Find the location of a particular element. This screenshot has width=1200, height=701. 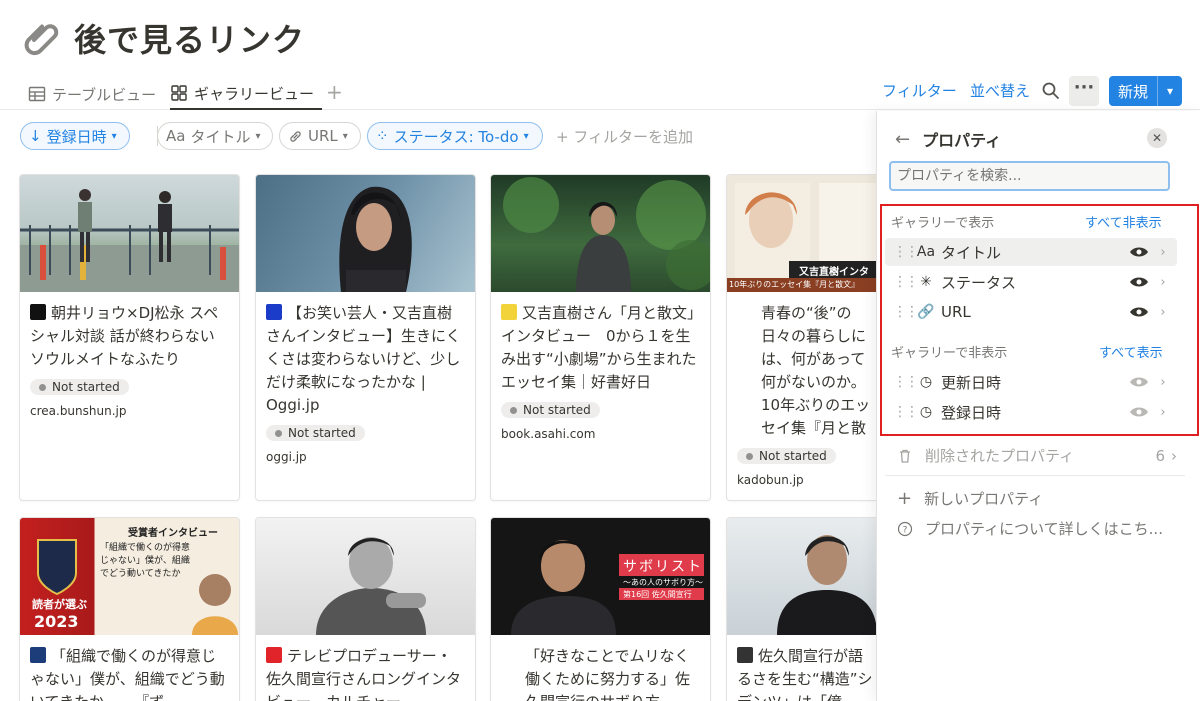

property-name: ステータス is located at coordinates (979, 282).